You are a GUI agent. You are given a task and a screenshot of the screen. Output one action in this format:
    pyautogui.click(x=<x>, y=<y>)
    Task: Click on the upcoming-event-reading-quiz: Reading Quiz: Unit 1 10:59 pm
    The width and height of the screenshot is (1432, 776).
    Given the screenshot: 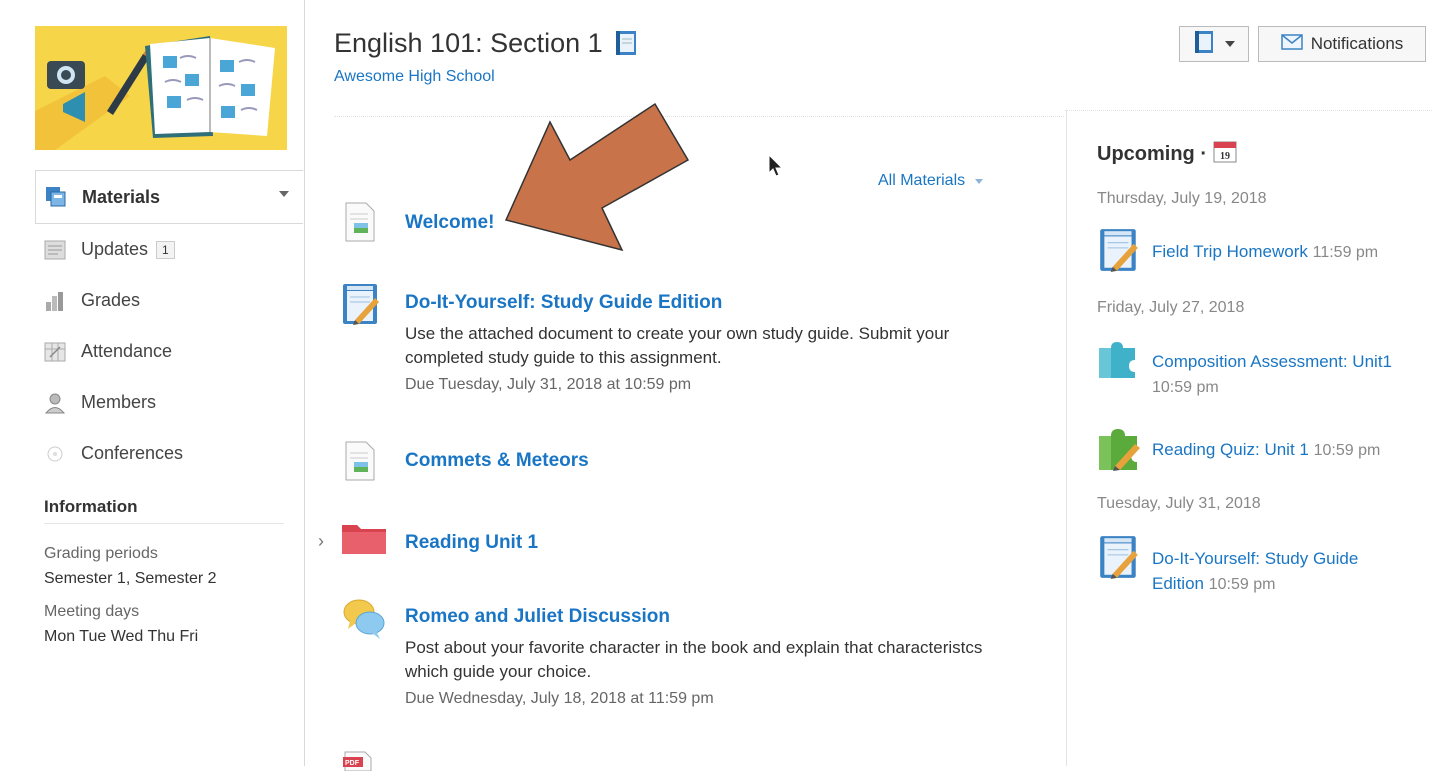 What is the action you would take?
    pyautogui.click(x=1266, y=450)
    